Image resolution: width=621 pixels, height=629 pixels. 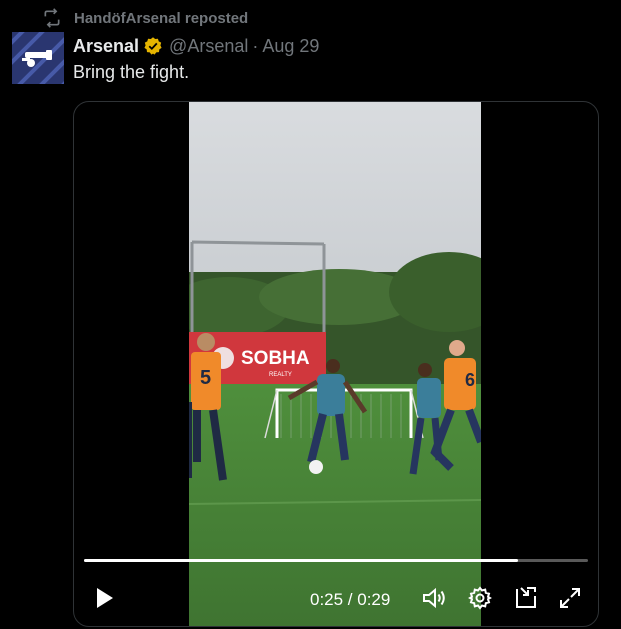 I want to click on volume-button, so click(x=434, y=598).